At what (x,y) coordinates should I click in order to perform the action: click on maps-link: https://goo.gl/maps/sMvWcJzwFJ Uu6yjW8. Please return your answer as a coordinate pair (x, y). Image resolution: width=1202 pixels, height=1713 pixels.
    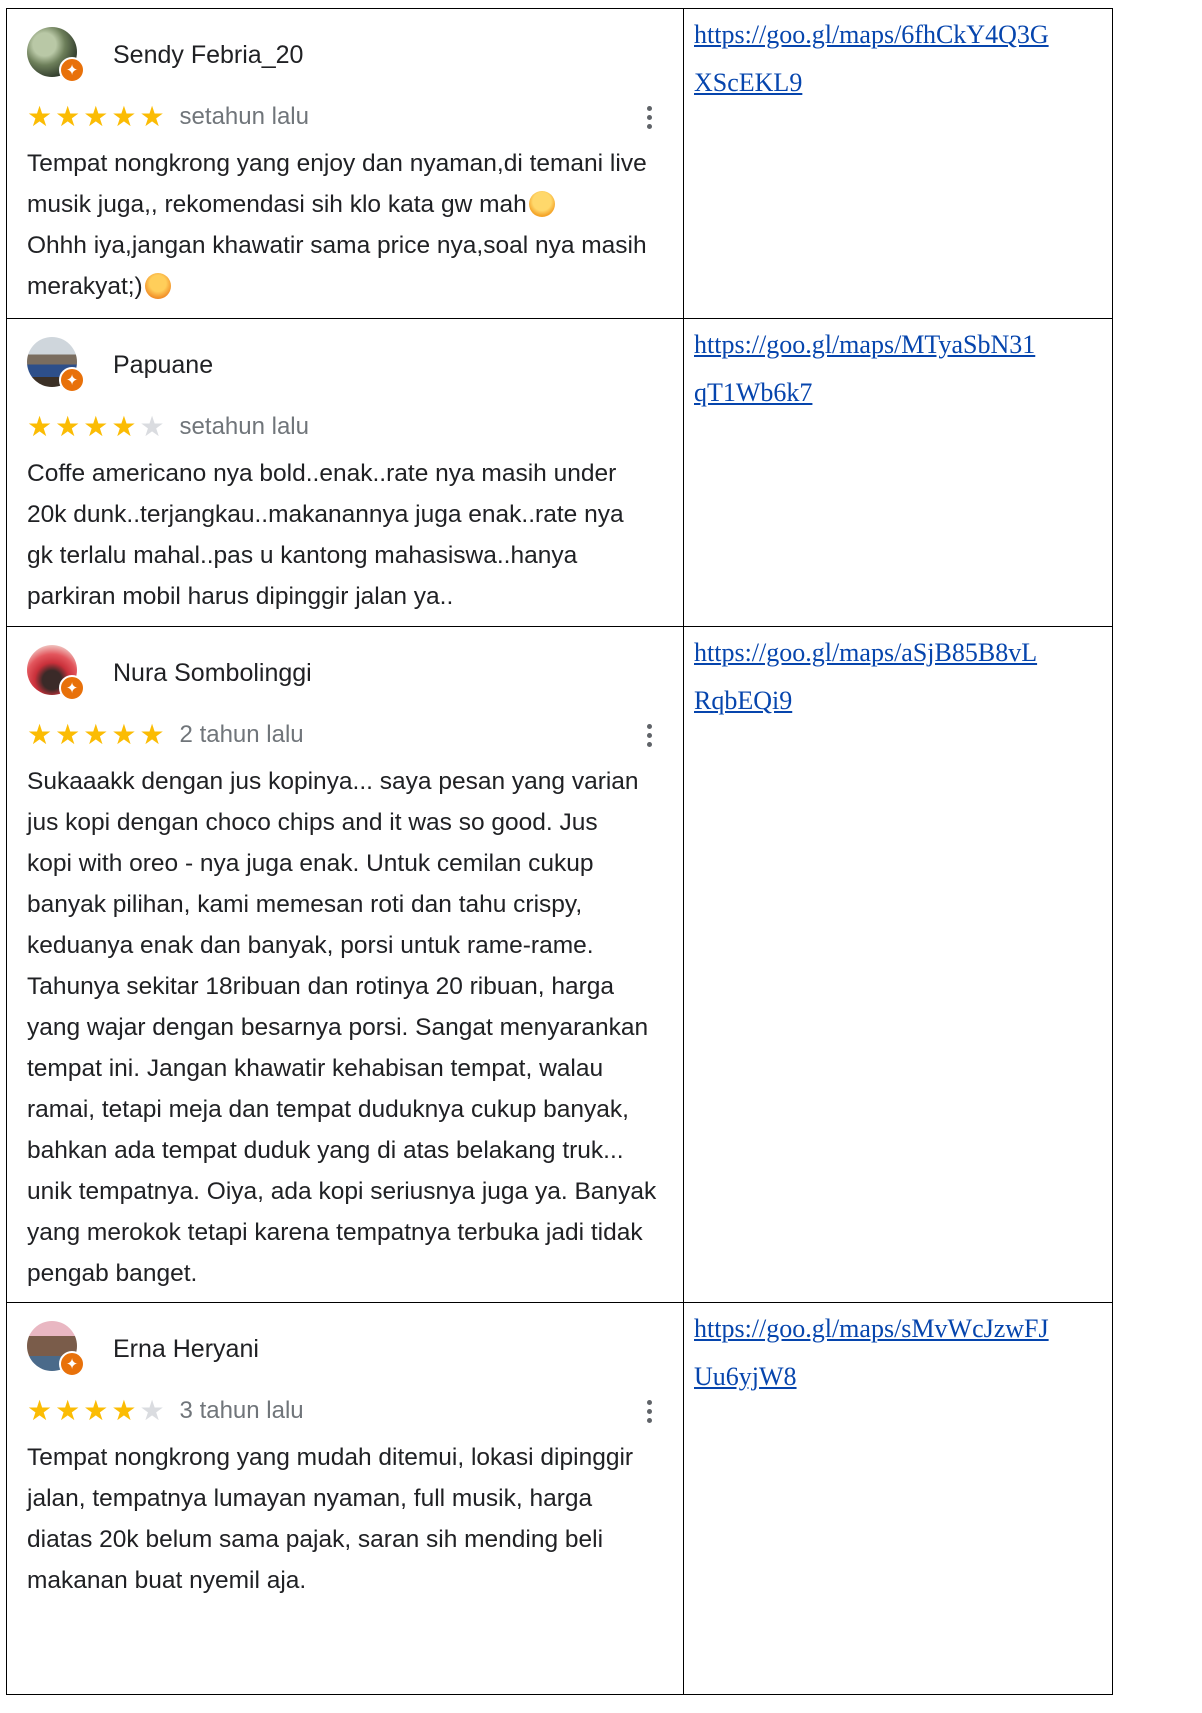
    Looking at the image, I should click on (889, 1352).